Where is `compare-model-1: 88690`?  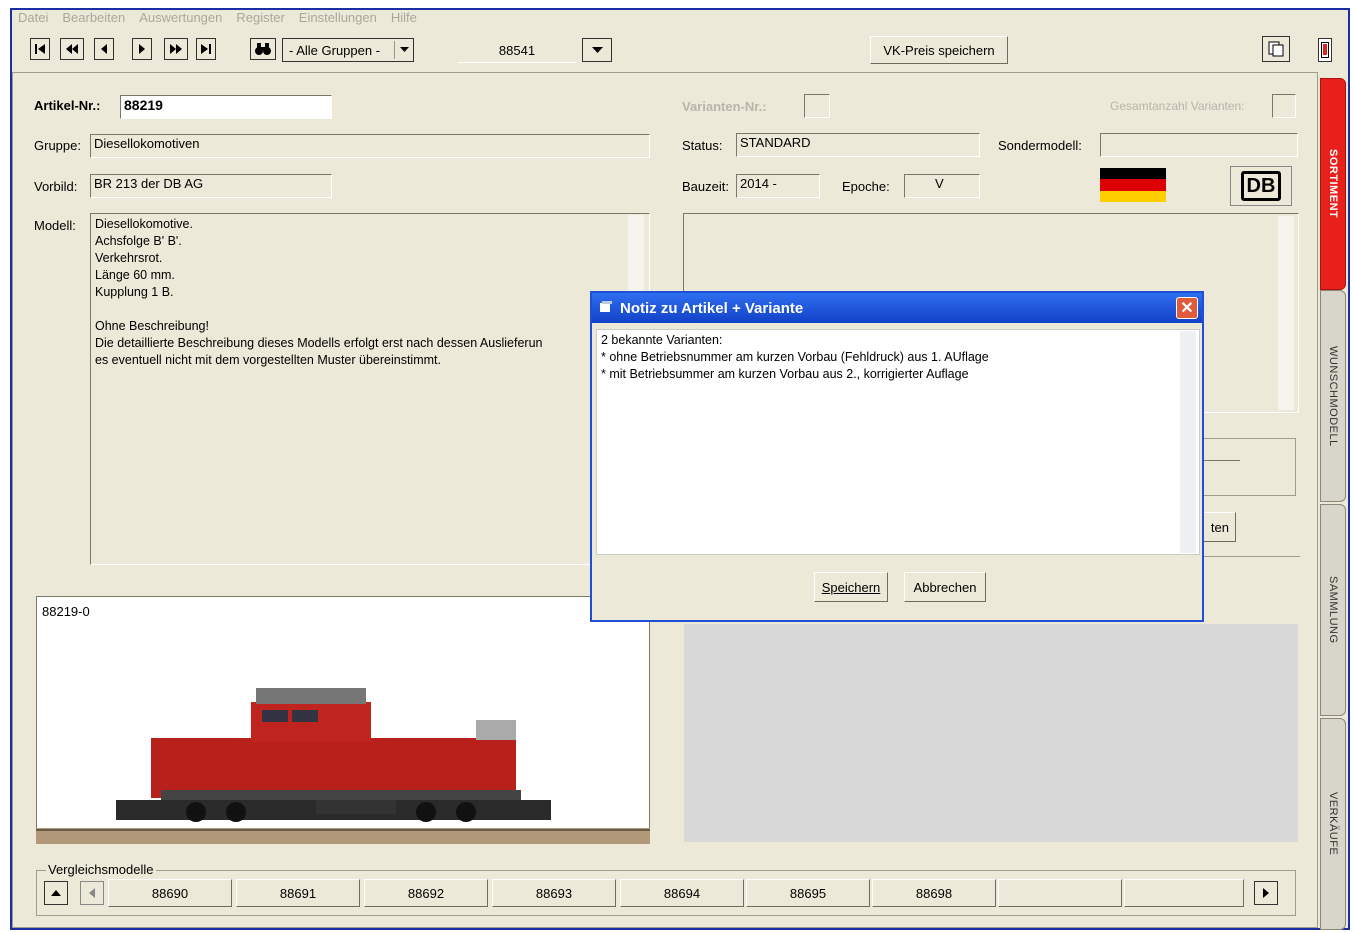 compare-model-1: 88690 is located at coordinates (170, 893).